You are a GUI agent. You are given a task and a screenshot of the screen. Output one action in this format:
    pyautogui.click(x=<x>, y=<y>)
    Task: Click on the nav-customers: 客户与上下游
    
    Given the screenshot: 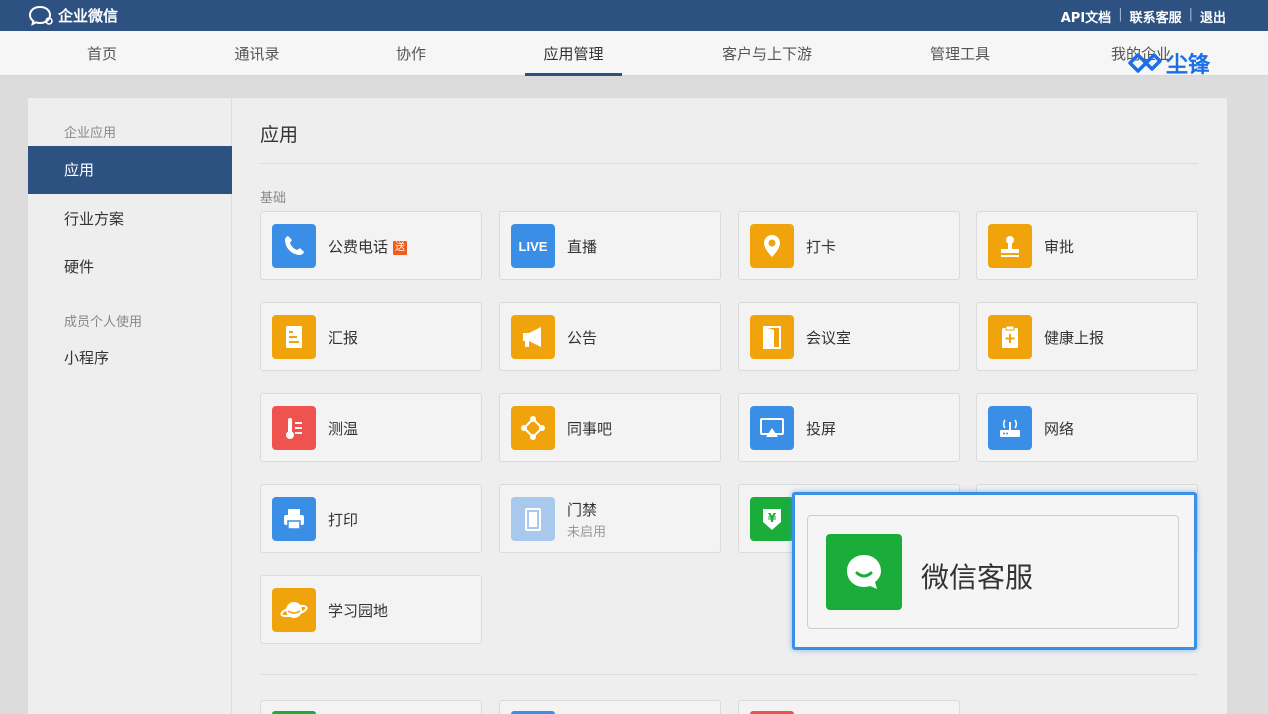 What is the action you would take?
    pyautogui.click(x=767, y=53)
    